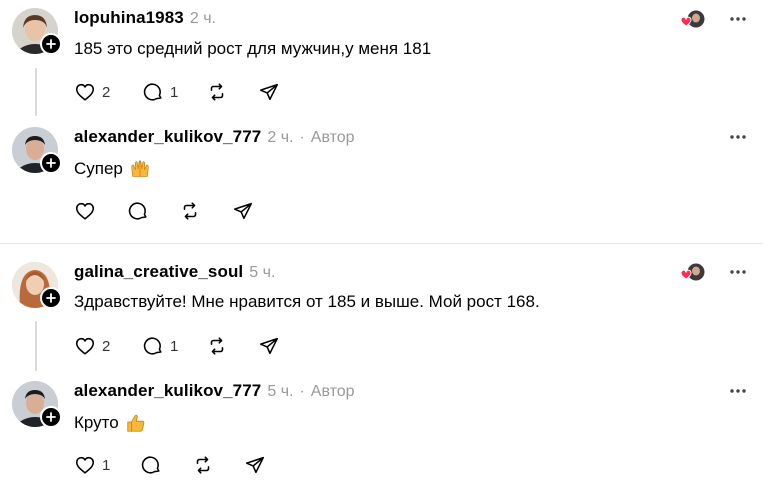 This screenshot has height=496, width=763. I want to click on comment-text: Круто, so click(110, 423).